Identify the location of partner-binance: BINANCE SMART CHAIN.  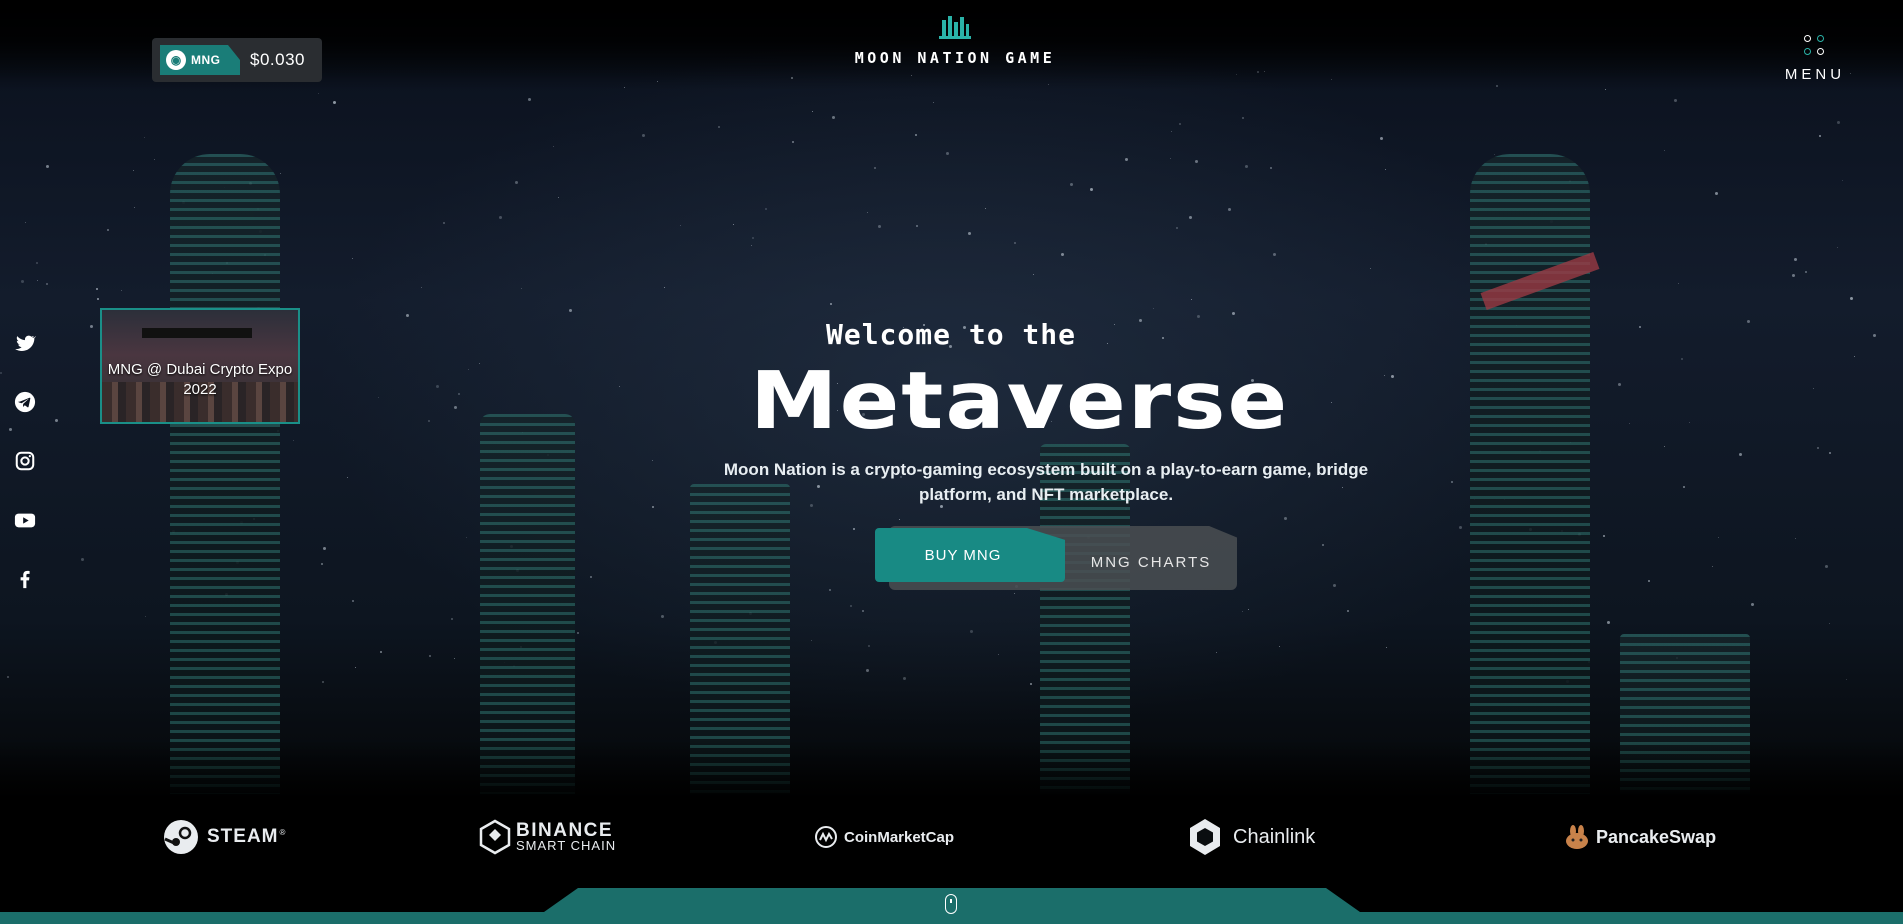
(547, 837).